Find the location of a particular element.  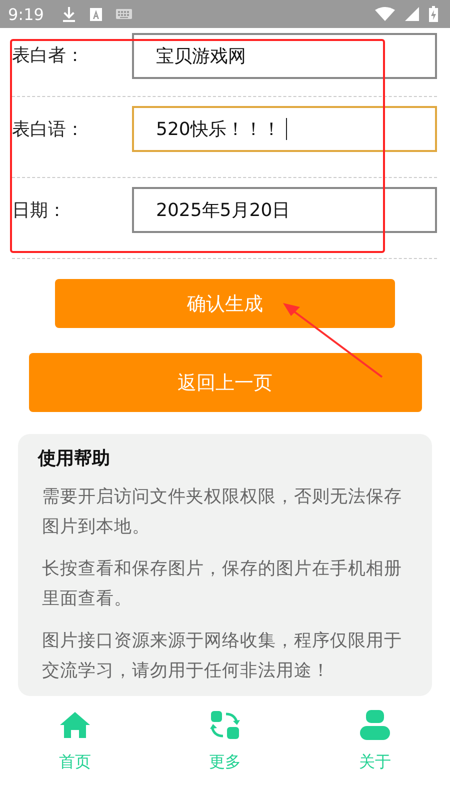

field-label: 表白者： is located at coordinates (48, 55).